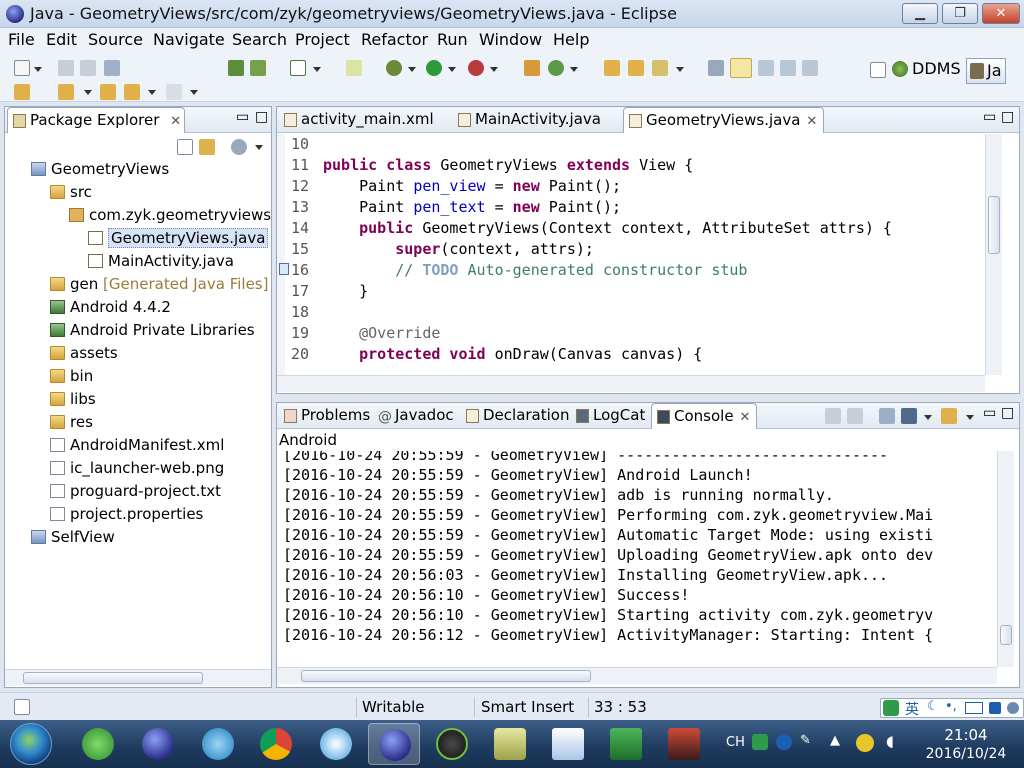 This screenshot has width=1024, height=768. I want to click on external-tools-icon, so click(476, 68).